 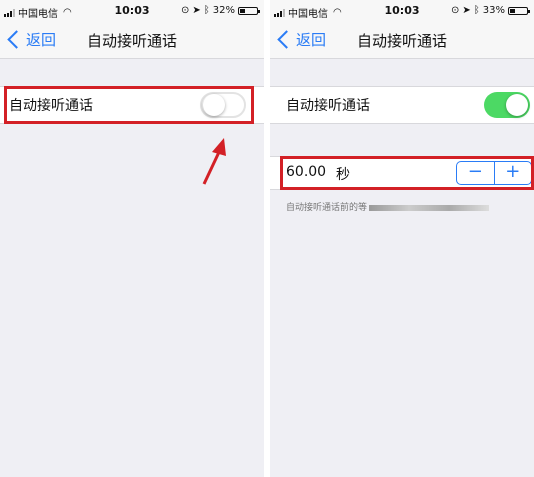 I want to click on auto-answer-label: 自动接听通话, so click(x=328, y=106).